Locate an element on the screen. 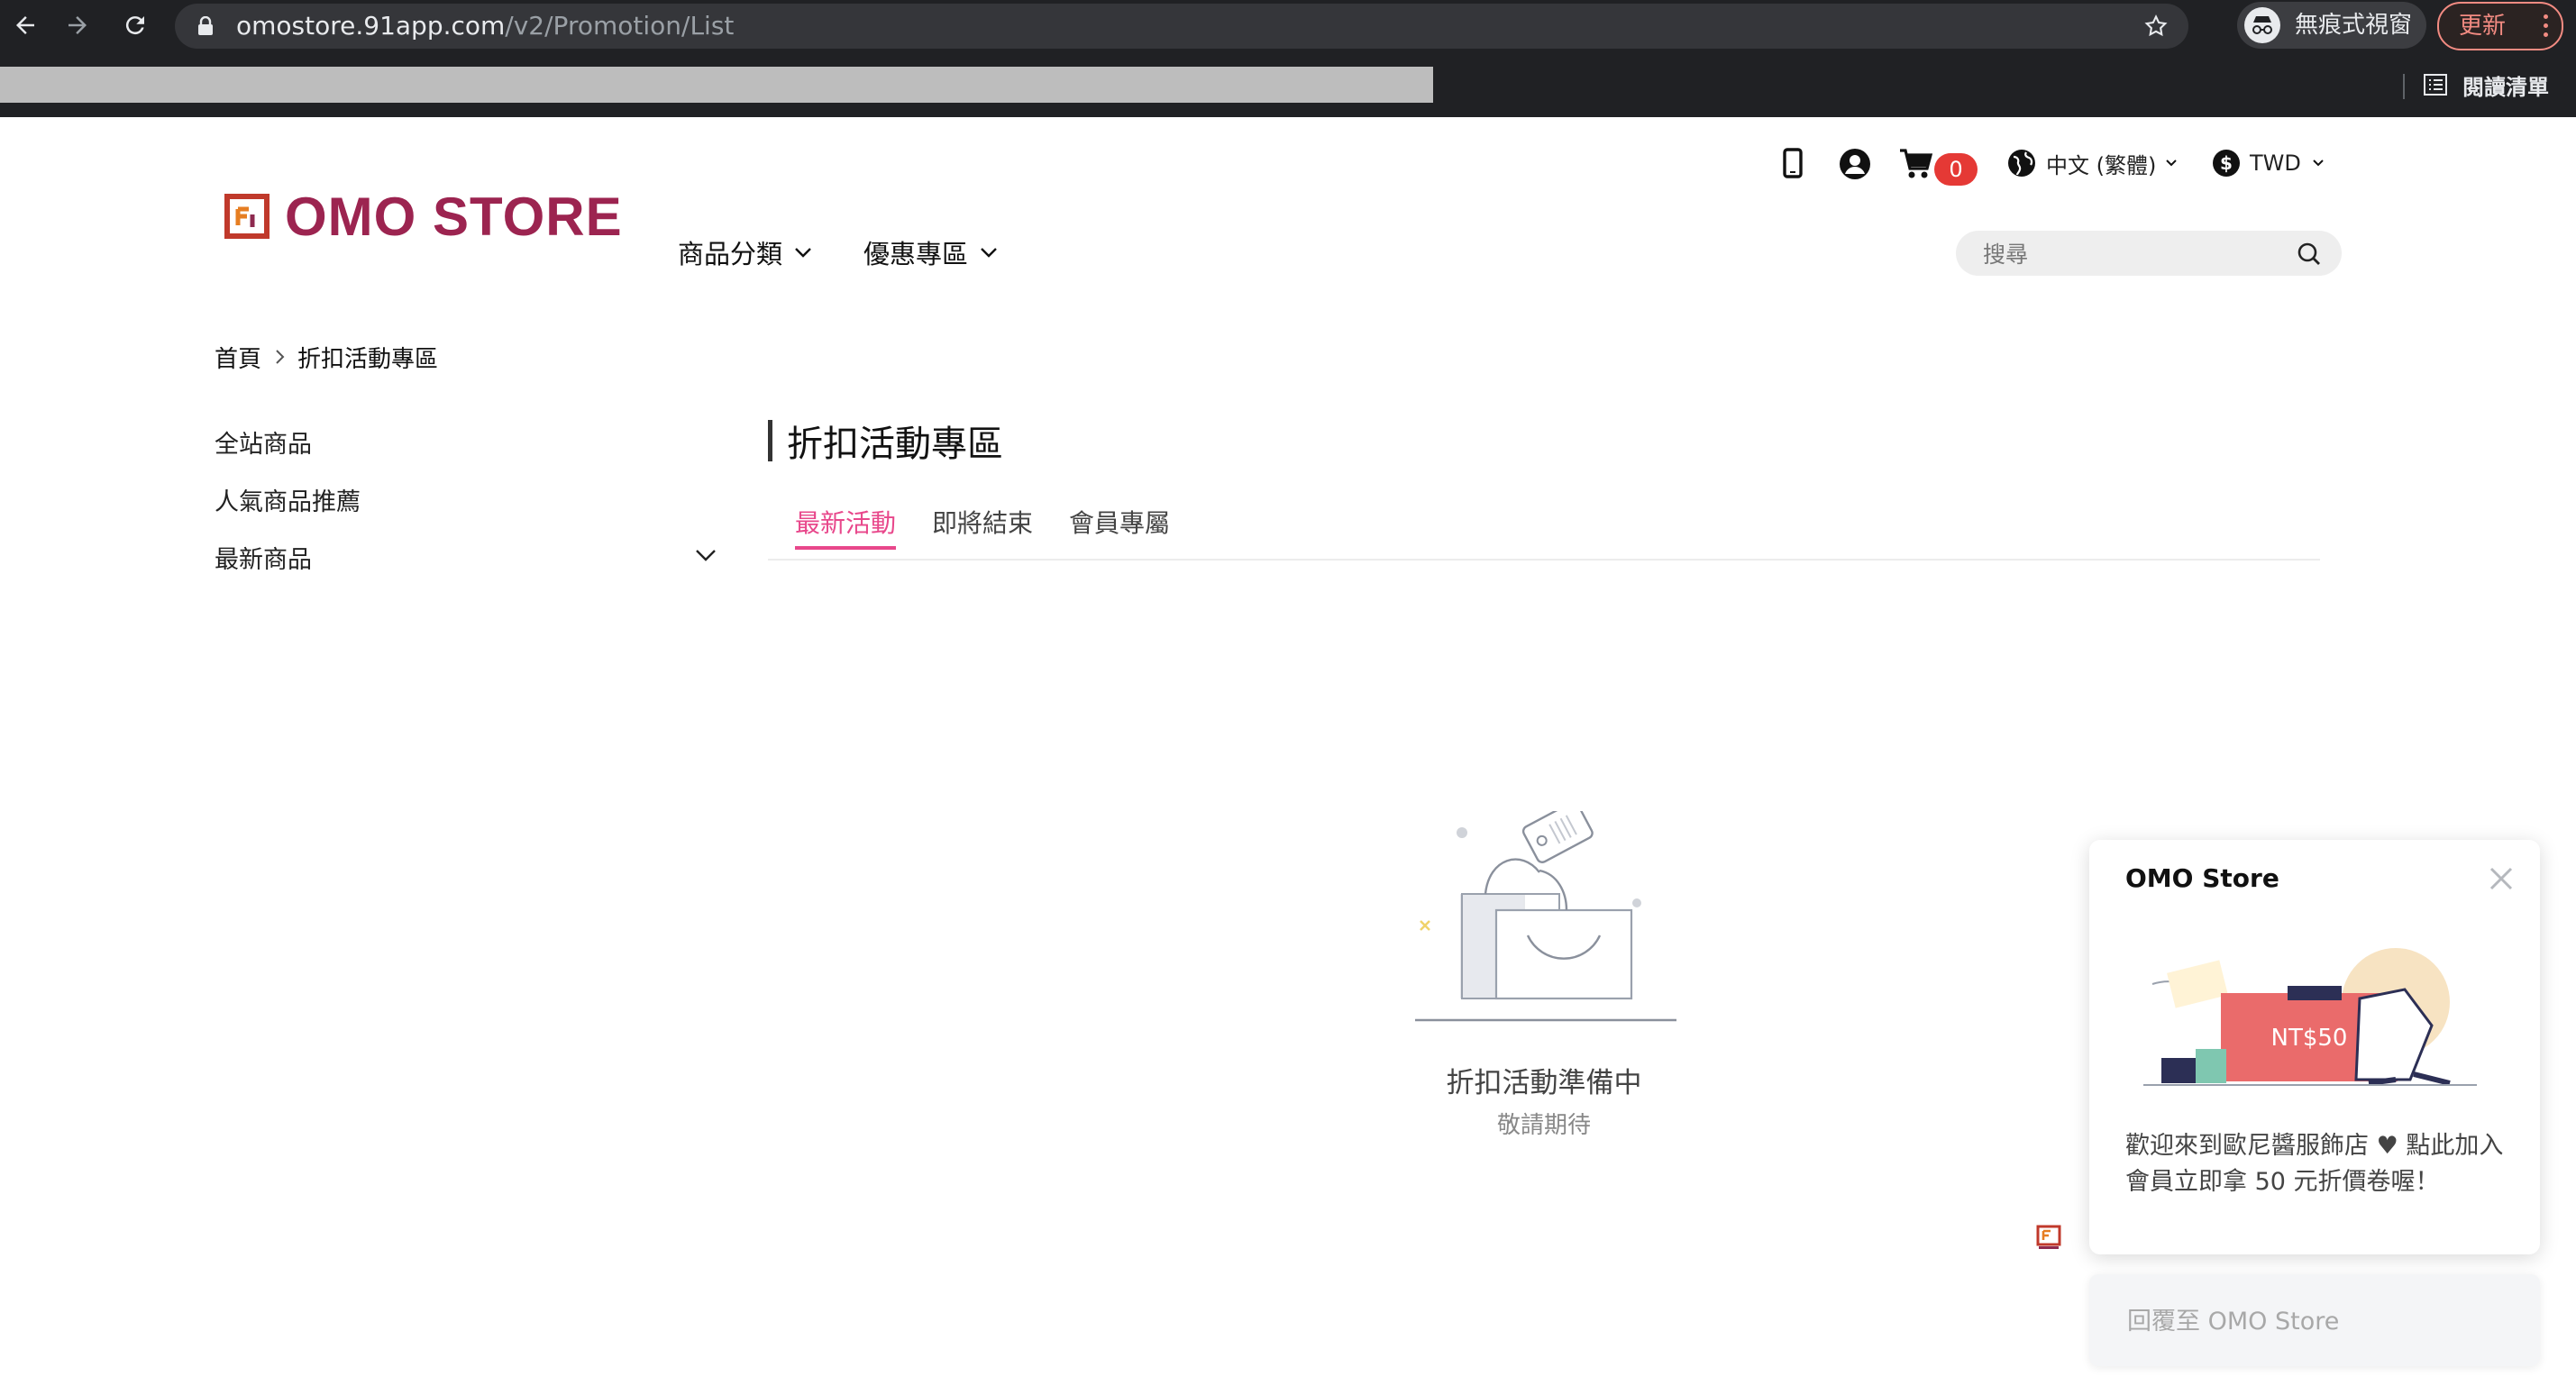 Image resolution: width=2576 pixels, height=1395 pixels. menu-promotions: 優惠專區 is located at coordinates (931, 252).